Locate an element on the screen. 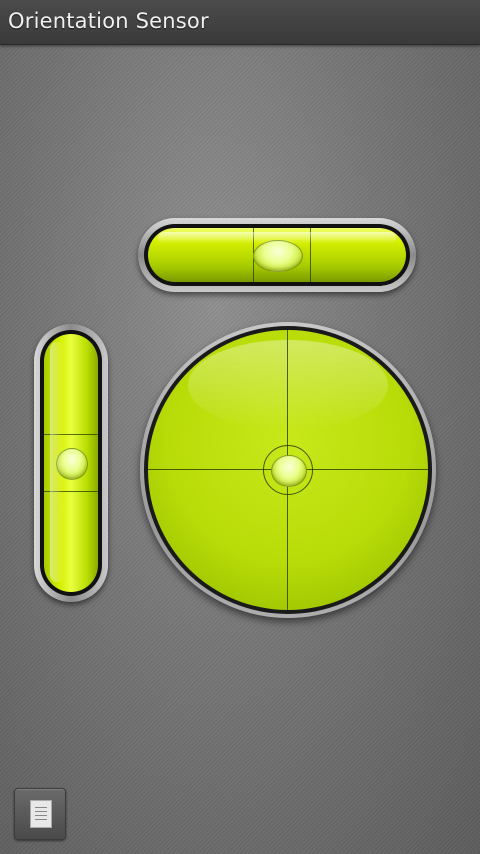 This screenshot has width=480, height=854. vertical-bubble is located at coordinates (72, 464).